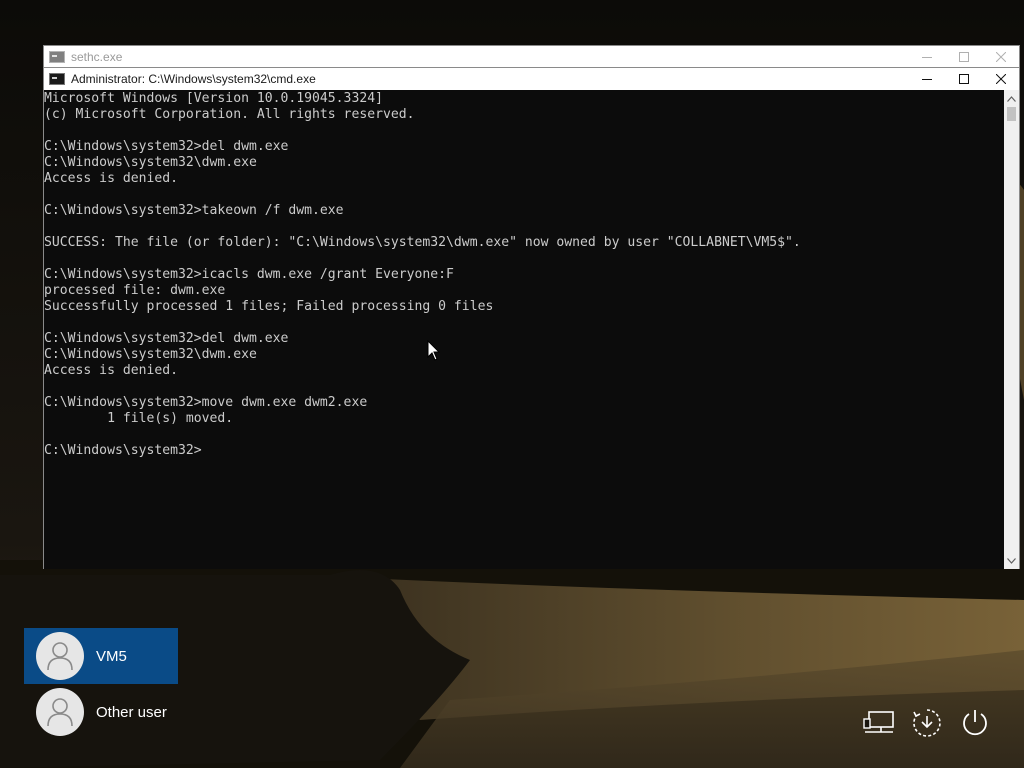  I want to click on network-icon, so click(878, 722).